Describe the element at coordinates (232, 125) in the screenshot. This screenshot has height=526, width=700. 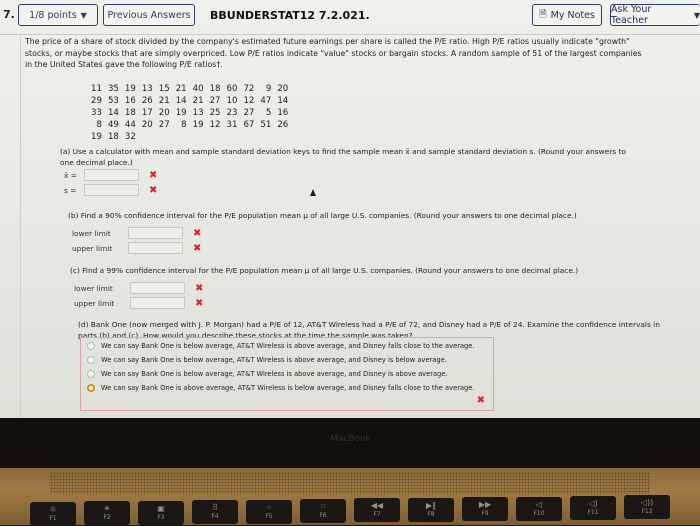
I see `data-cell: 31` at that location.